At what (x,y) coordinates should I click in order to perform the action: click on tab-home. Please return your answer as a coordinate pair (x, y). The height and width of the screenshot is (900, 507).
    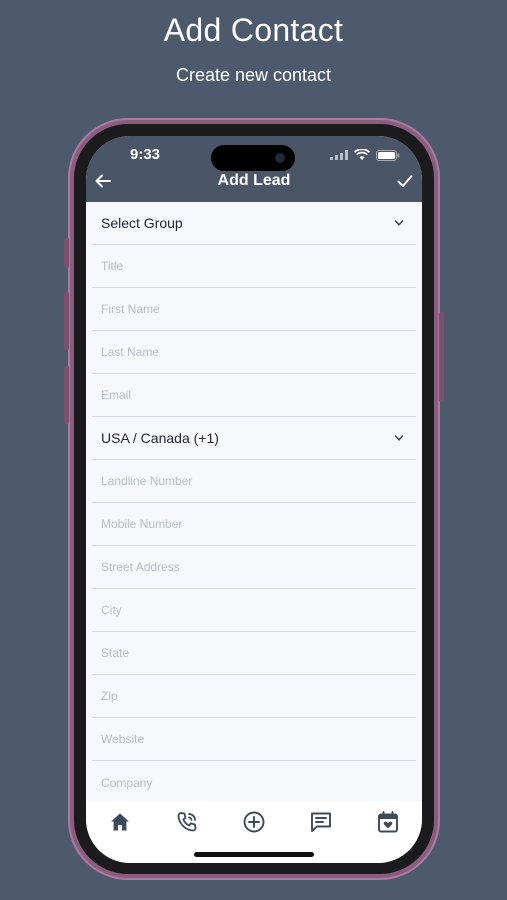
    Looking at the image, I should click on (120, 822).